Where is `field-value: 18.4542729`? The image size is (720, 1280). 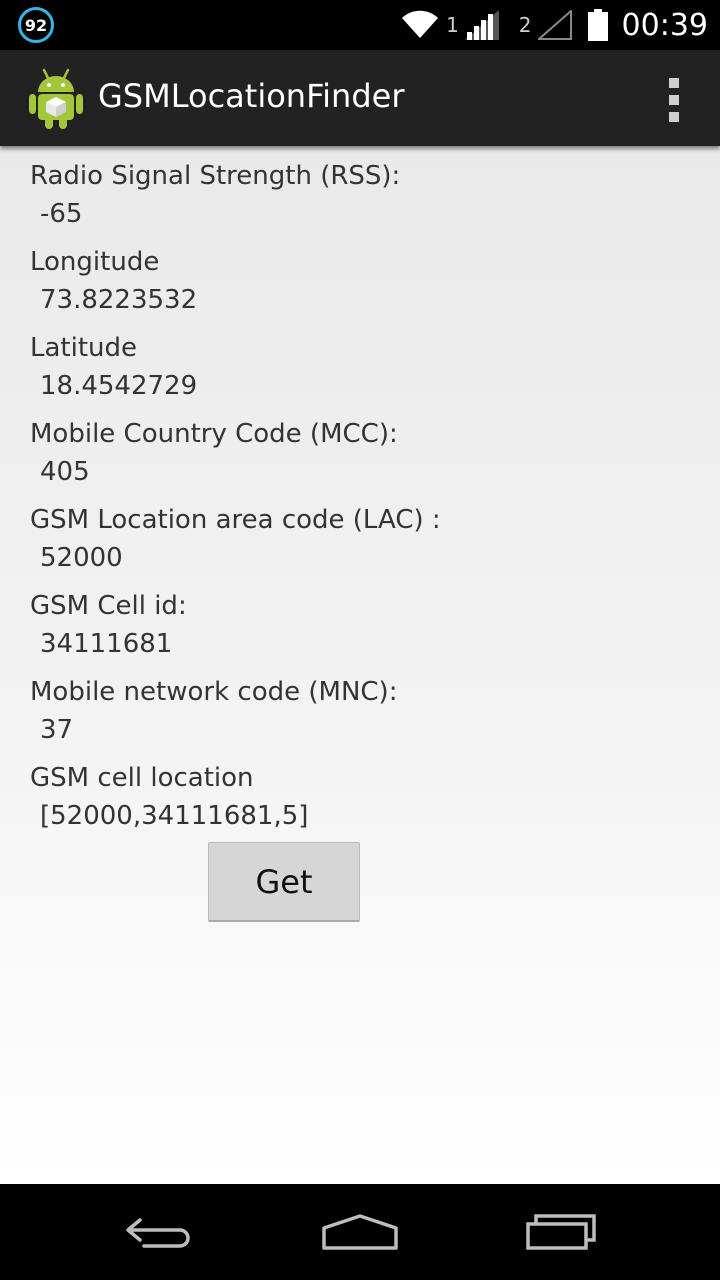
field-value: 18.4542729 is located at coordinates (119, 386).